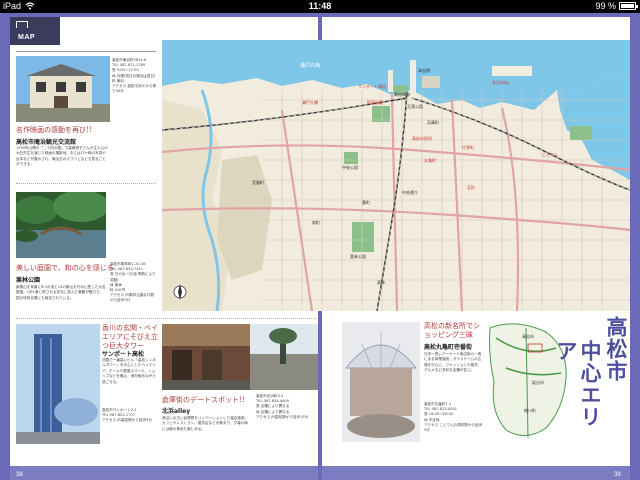 The width and height of the screenshot is (640, 480). What do you see at coordinates (476, 473) in the screenshot?
I see `right-page-footer` at bounding box center [476, 473].